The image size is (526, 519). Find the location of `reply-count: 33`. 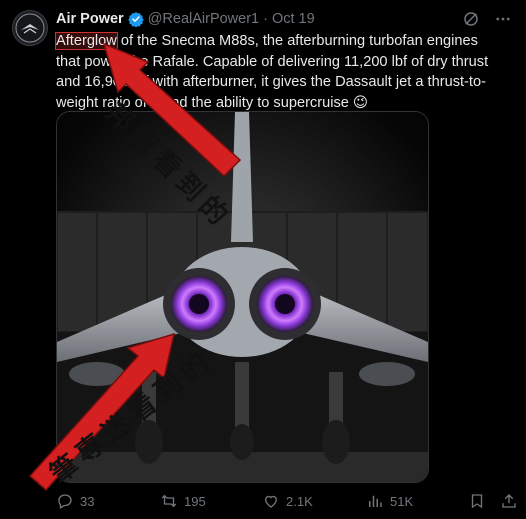

reply-count: 33 is located at coordinates (87, 501).